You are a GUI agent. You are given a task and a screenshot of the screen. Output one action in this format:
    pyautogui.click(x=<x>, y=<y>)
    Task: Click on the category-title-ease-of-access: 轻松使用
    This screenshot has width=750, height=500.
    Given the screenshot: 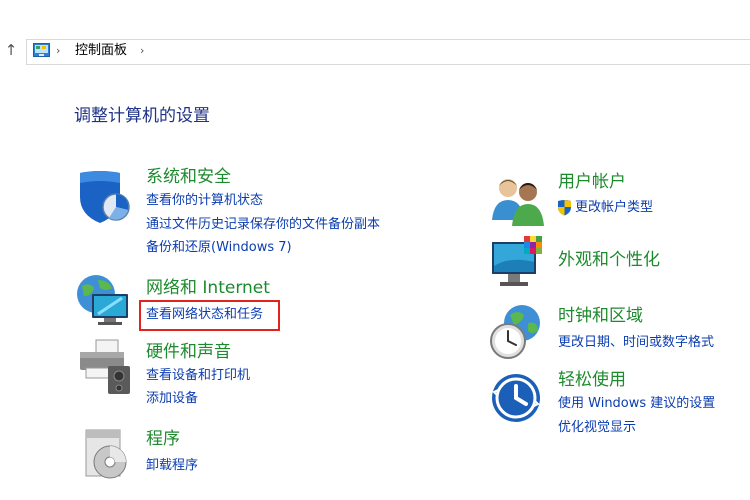 What is the action you would take?
    pyautogui.click(x=592, y=380)
    